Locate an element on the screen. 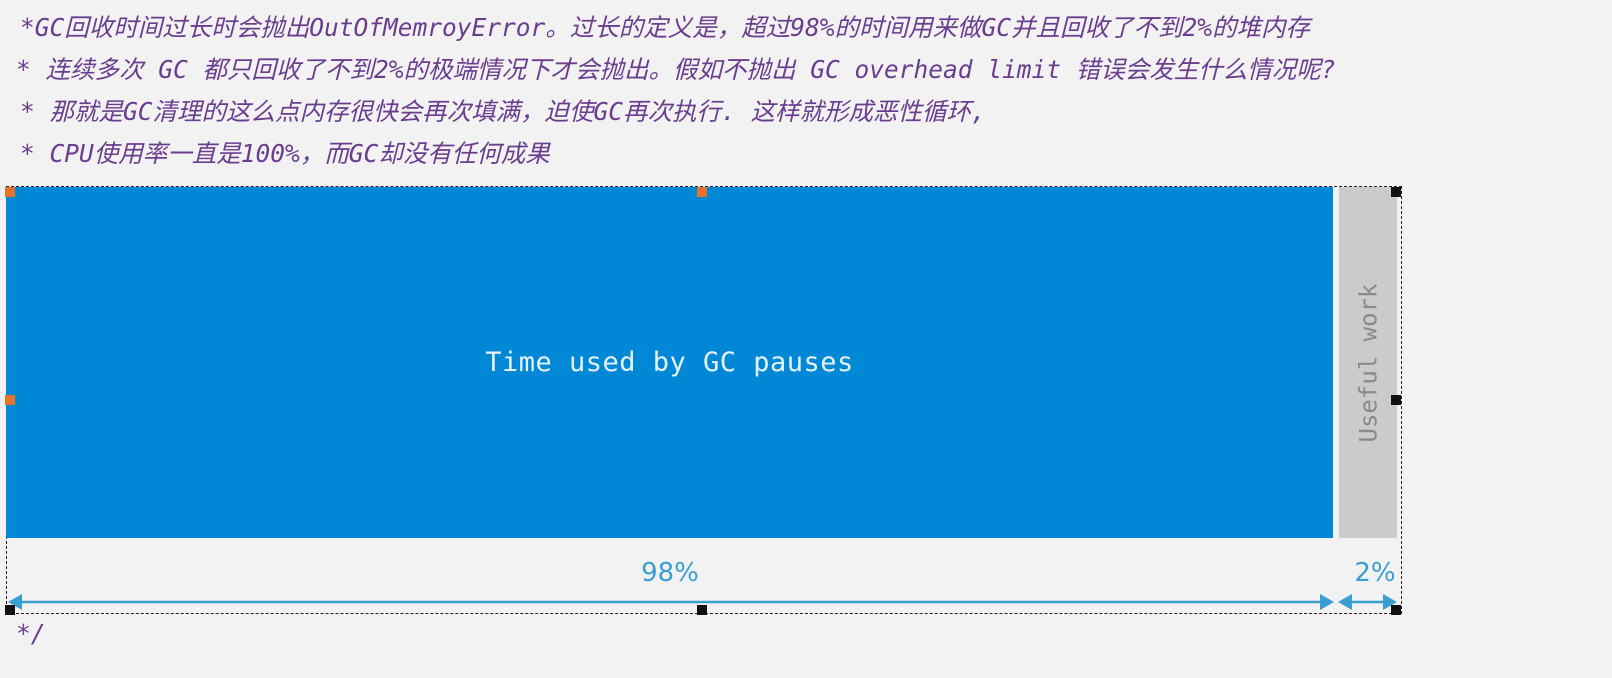 Image resolution: width=1612 pixels, height=678 pixels. resize-handle-middle-left is located at coordinates (10, 400).